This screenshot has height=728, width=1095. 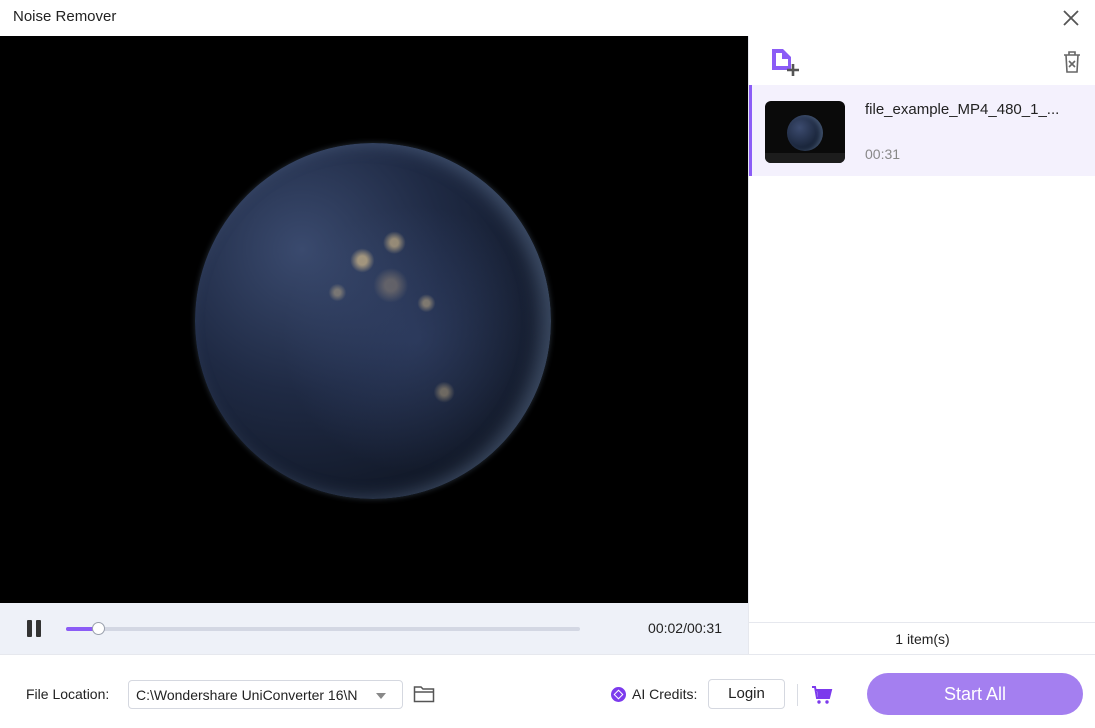 I want to click on thumbnail-earth, so click(x=805, y=133).